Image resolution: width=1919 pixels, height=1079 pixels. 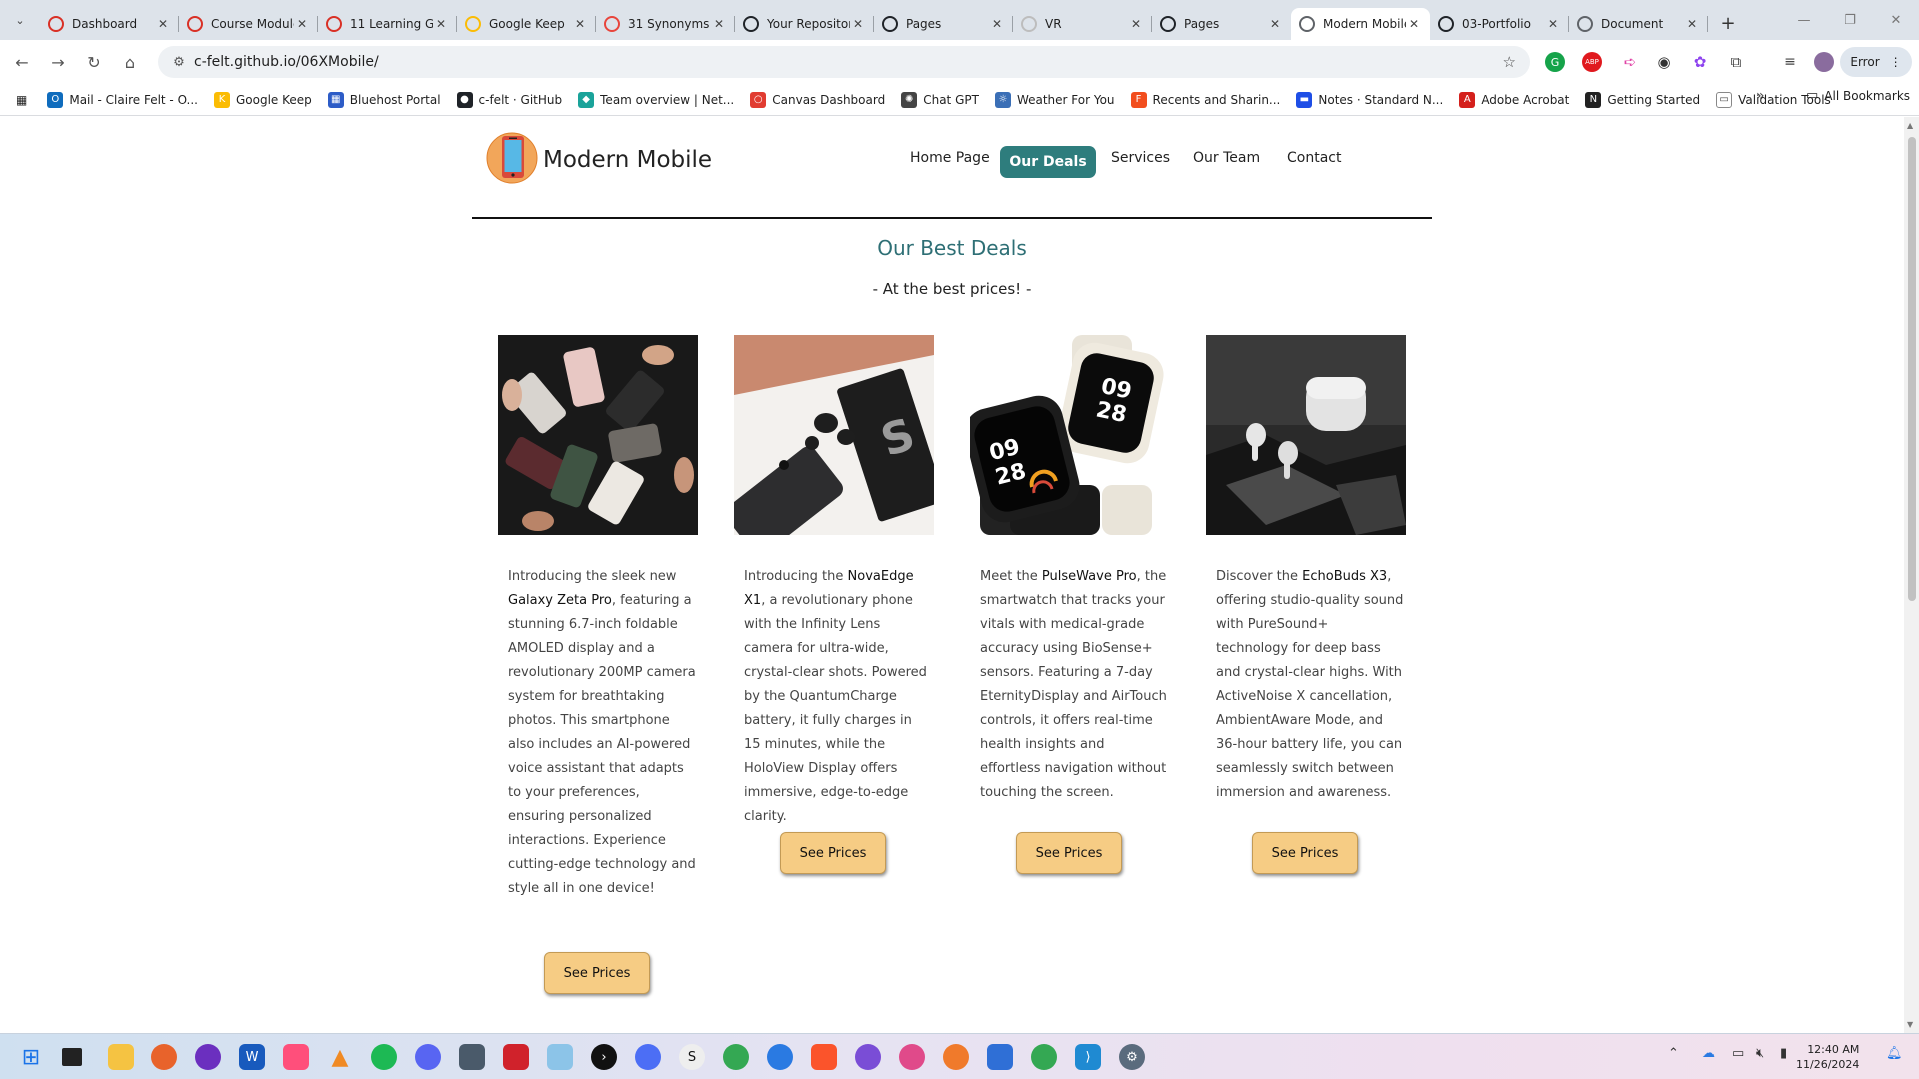 What do you see at coordinates (340, 1057) in the screenshot?
I see `vlc-icon: ▲` at bounding box center [340, 1057].